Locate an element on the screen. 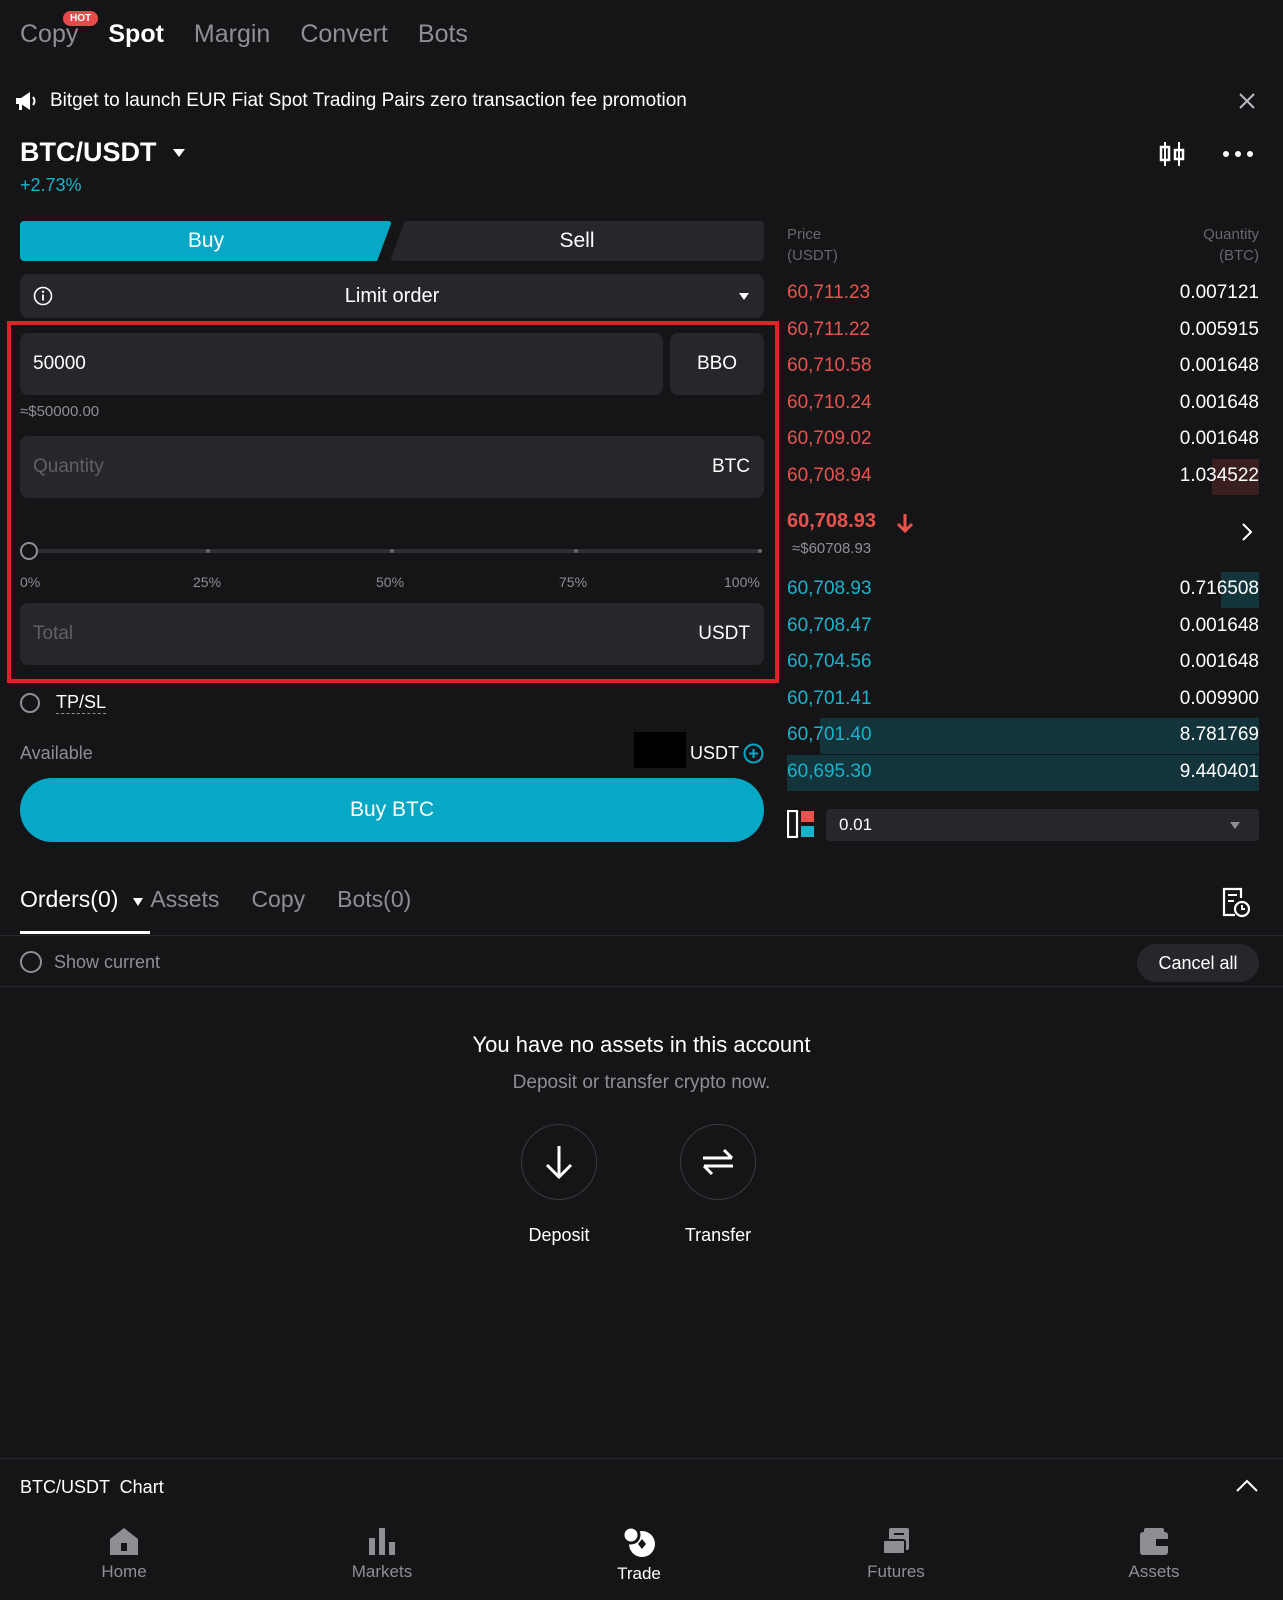 This screenshot has width=1283, height=1600. bid-quantity: 8.781769 is located at coordinates (1219, 735).